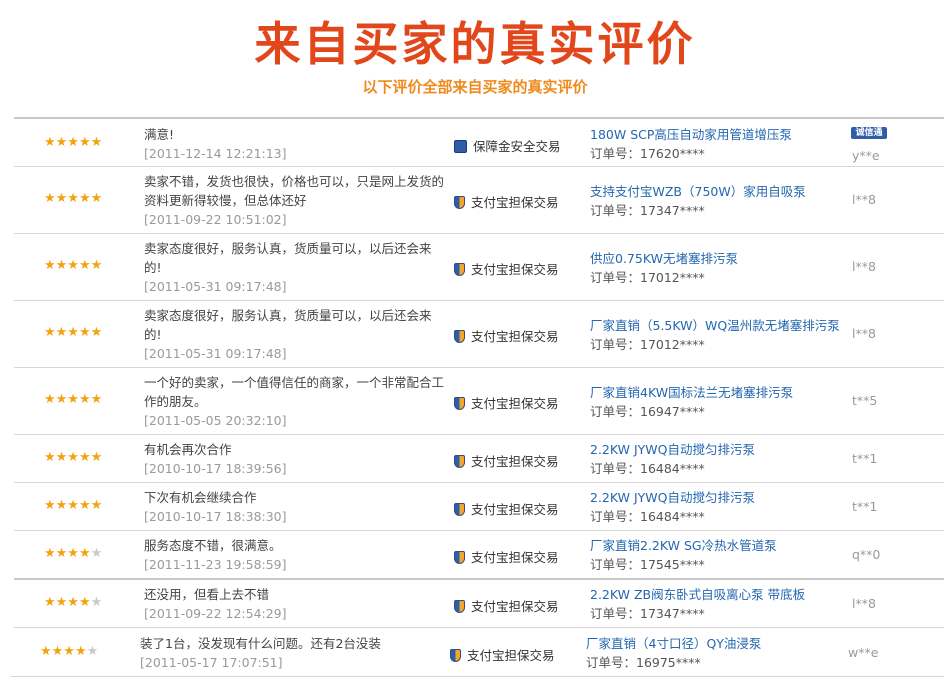 The image size is (950, 681). Describe the element at coordinates (294, 507) in the screenshot. I see `review-comment: 下次有机会继续合作 [2010-10-17 18:38:30]` at that location.